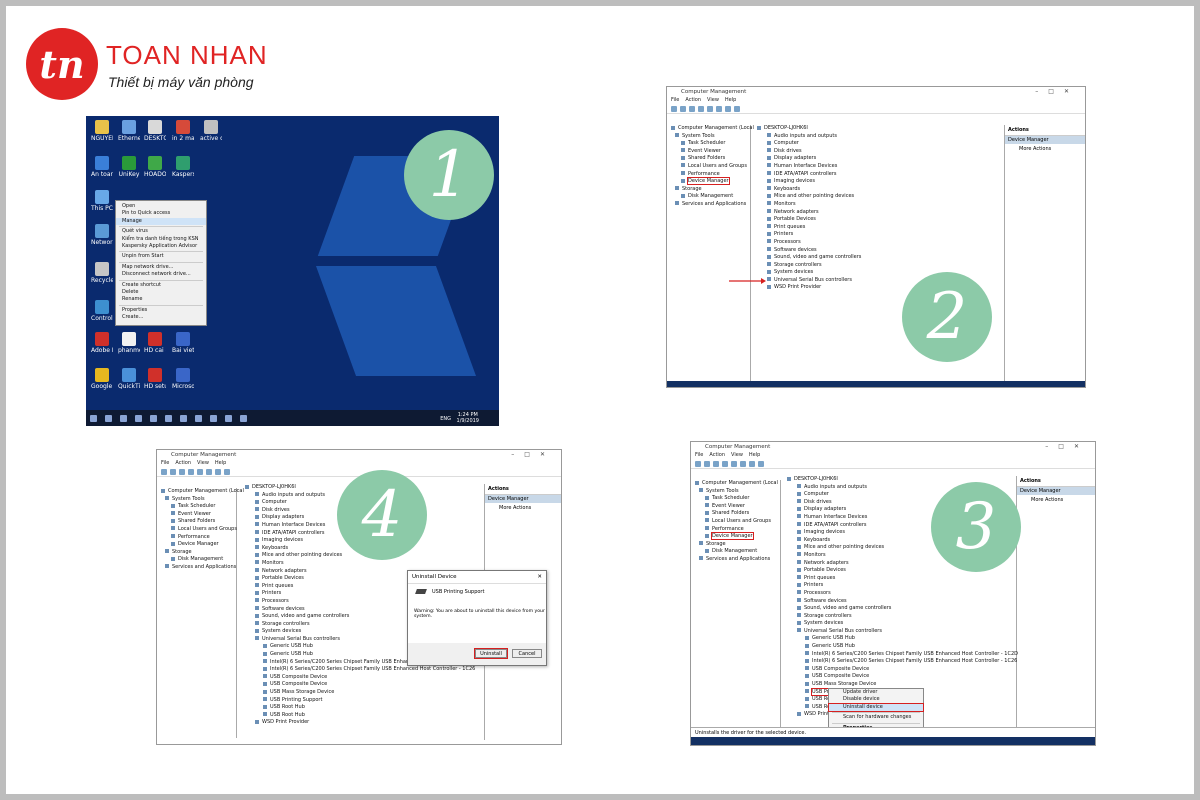  What do you see at coordinates (161, 285) in the screenshot?
I see `context-menu-item: Create shortcut` at bounding box center [161, 285].